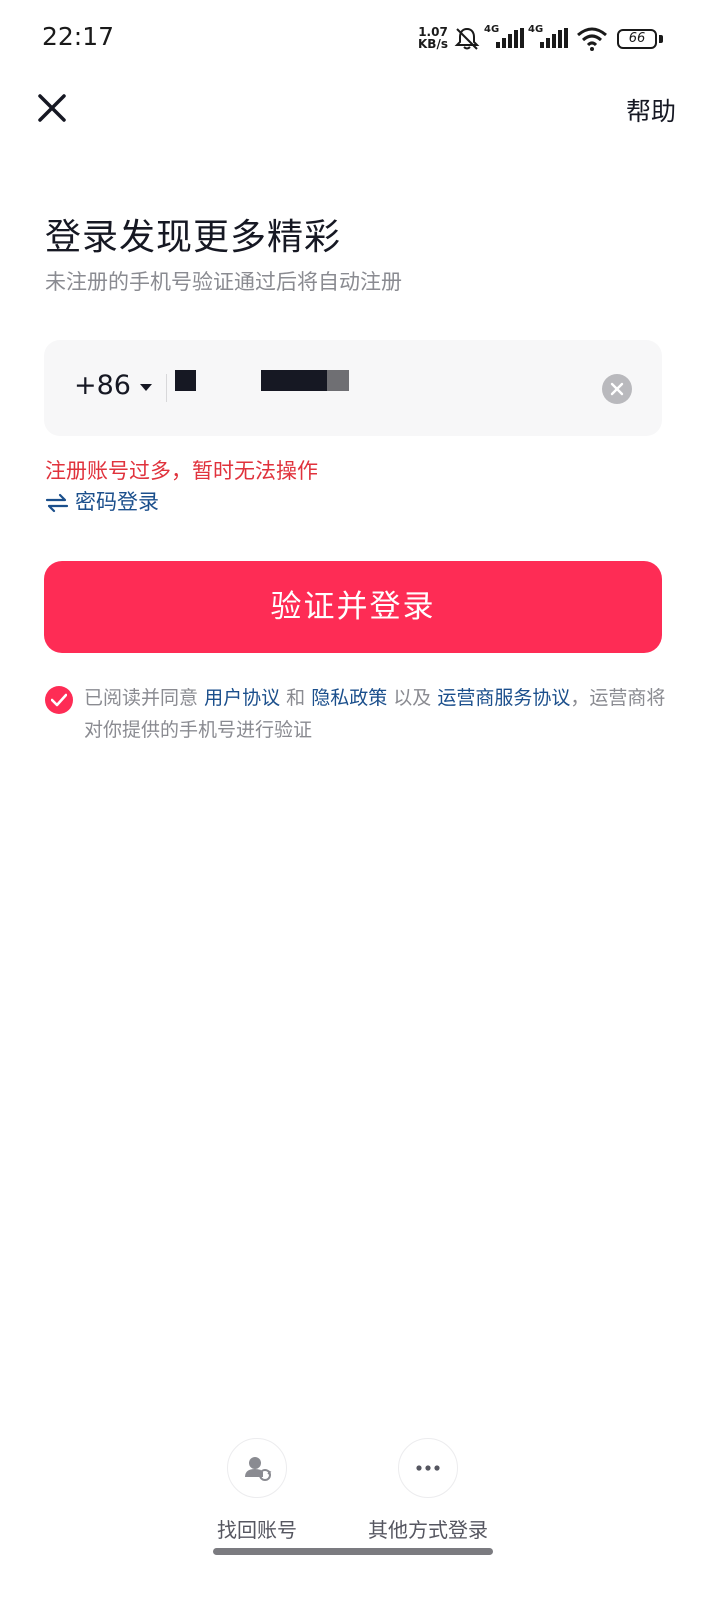  I want to click on carrier-agreement-link: 运营商服务协议, so click(503, 698).